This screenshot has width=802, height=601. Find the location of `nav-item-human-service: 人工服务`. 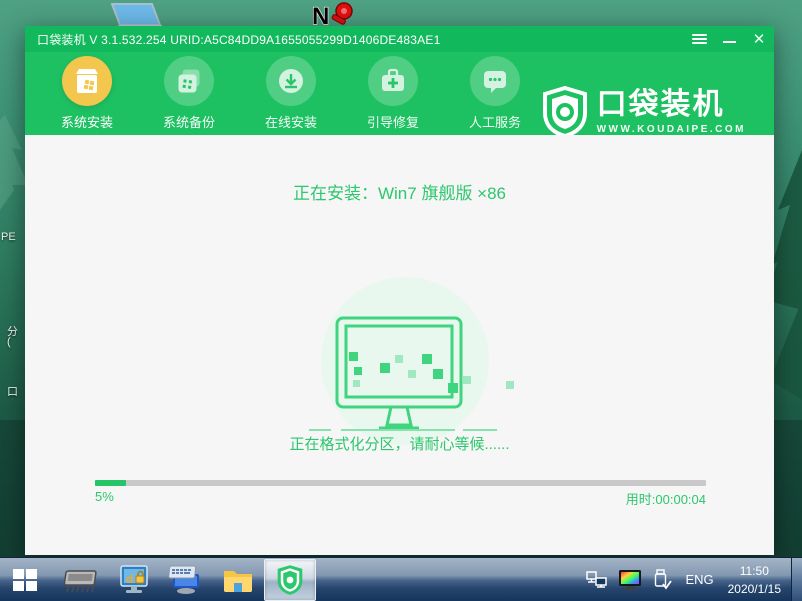

nav-item-human-service: 人工服务 is located at coordinates (495, 93).